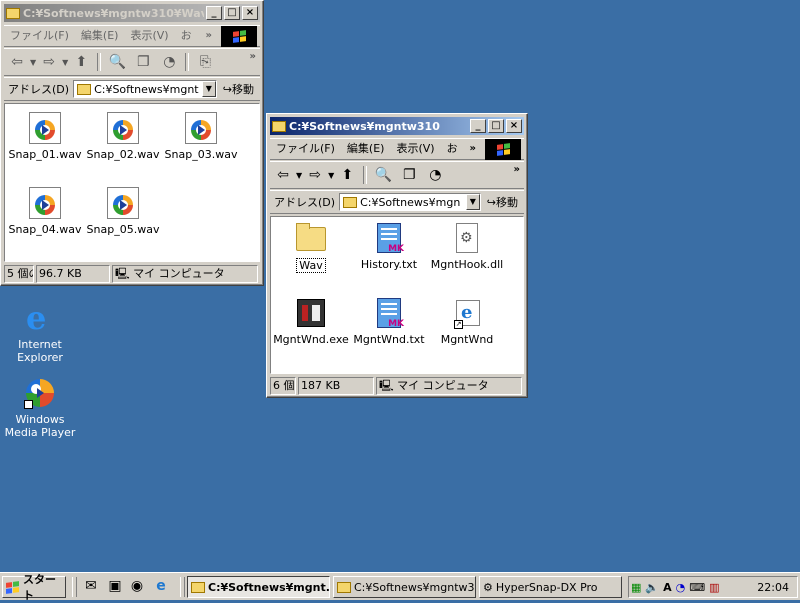  I want to click on address-bar: アドレス(D) C:¥Softnews¥mgnt ▼ ↪移動, so click(132, 89).